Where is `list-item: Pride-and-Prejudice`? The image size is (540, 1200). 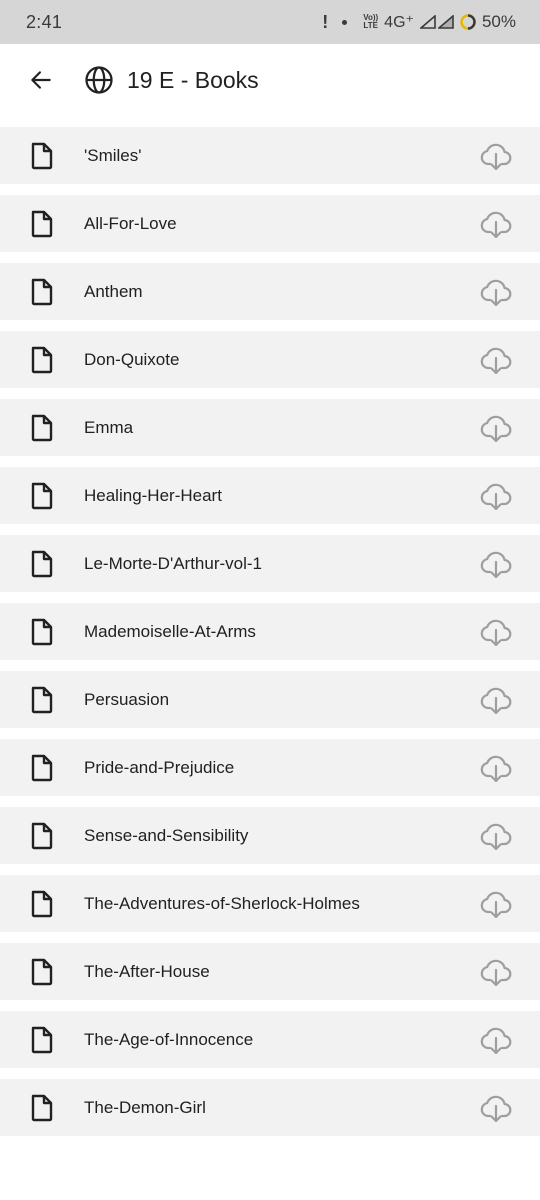 list-item: Pride-and-Prejudice is located at coordinates (270, 767).